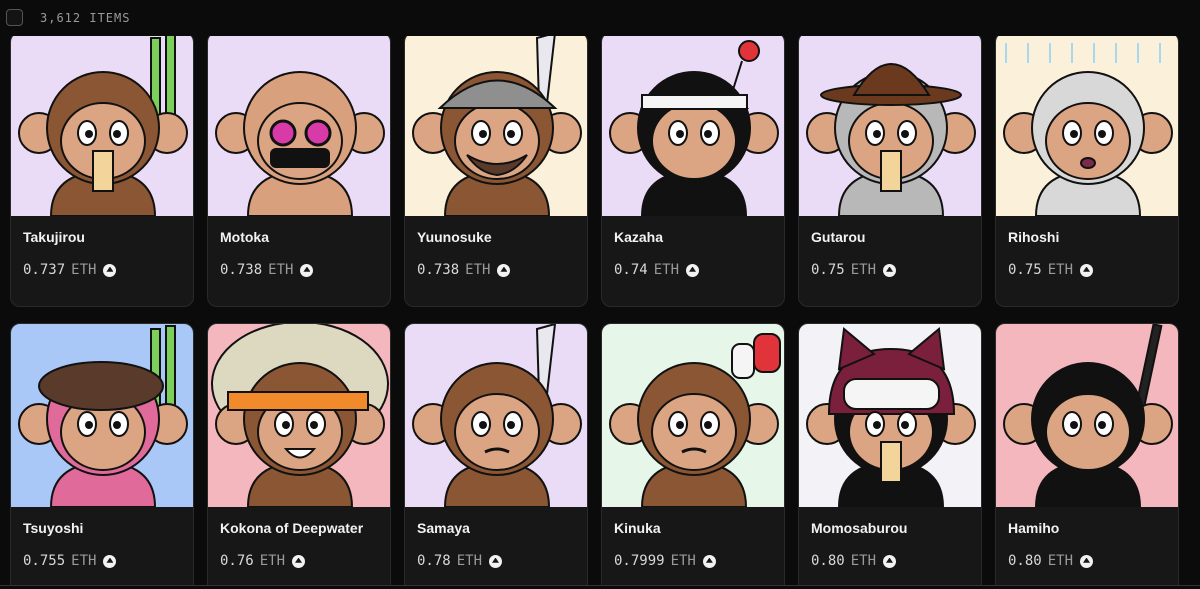 The width and height of the screenshot is (1200, 589). Describe the element at coordinates (859, 528) in the screenshot. I see `nft-name: Momosaburou` at that location.